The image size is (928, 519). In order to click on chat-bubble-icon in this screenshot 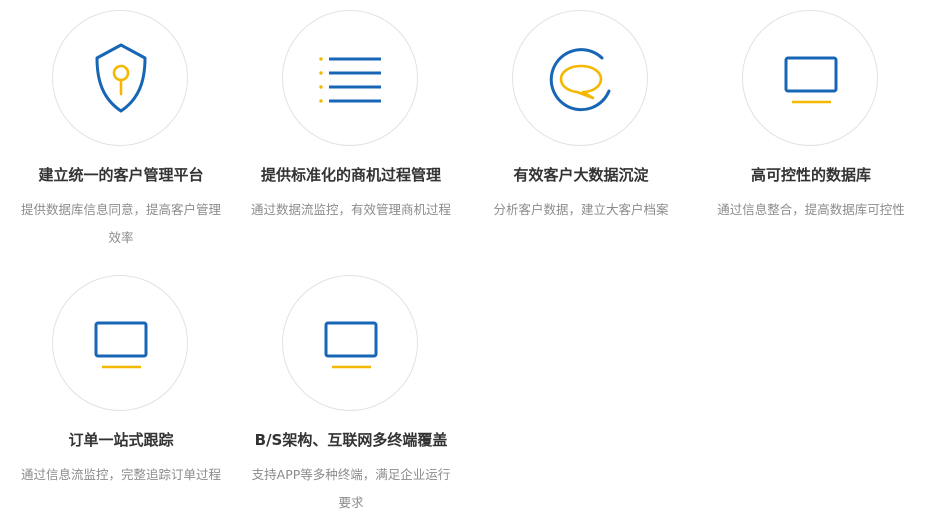, I will do `click(580, 80)`.